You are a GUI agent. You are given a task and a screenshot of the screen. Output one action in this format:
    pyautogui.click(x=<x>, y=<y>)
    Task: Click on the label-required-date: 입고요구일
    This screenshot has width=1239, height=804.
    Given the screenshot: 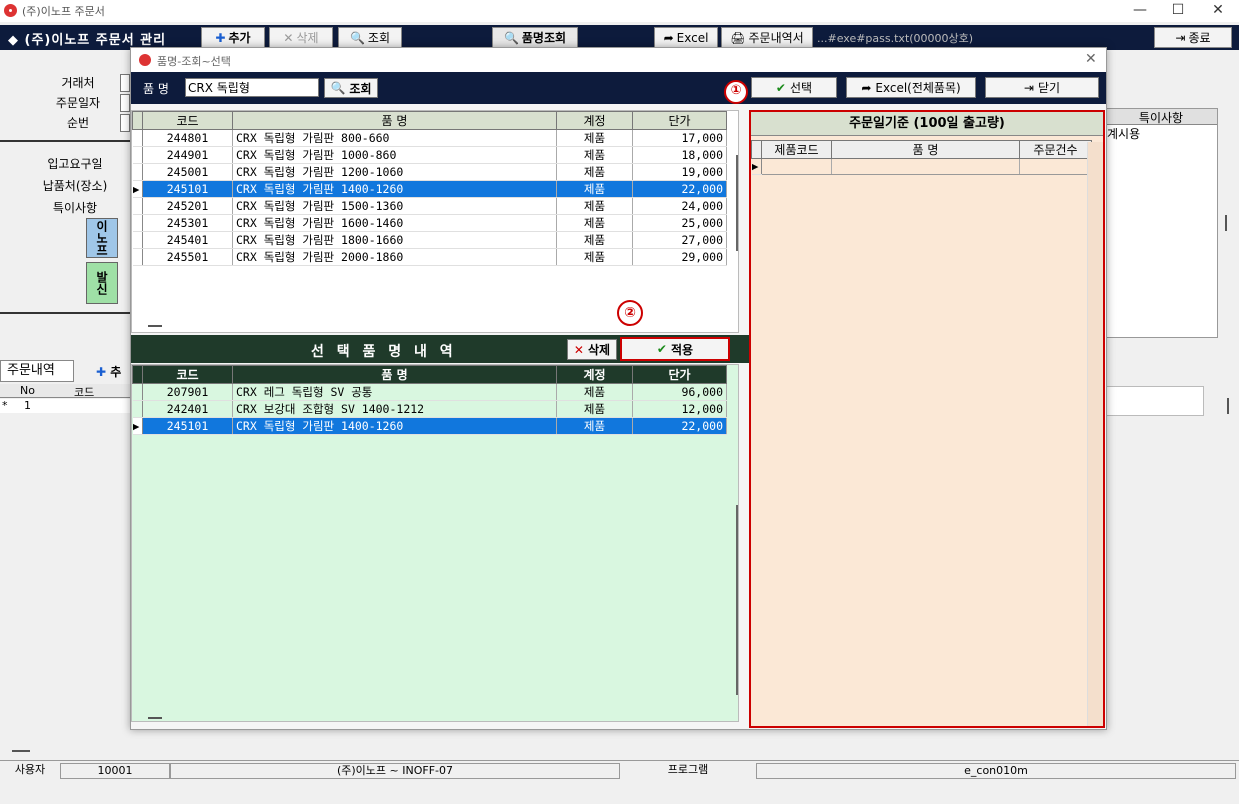 What is the action you would take?
    pyautogui.click(x=75, y=163)
    